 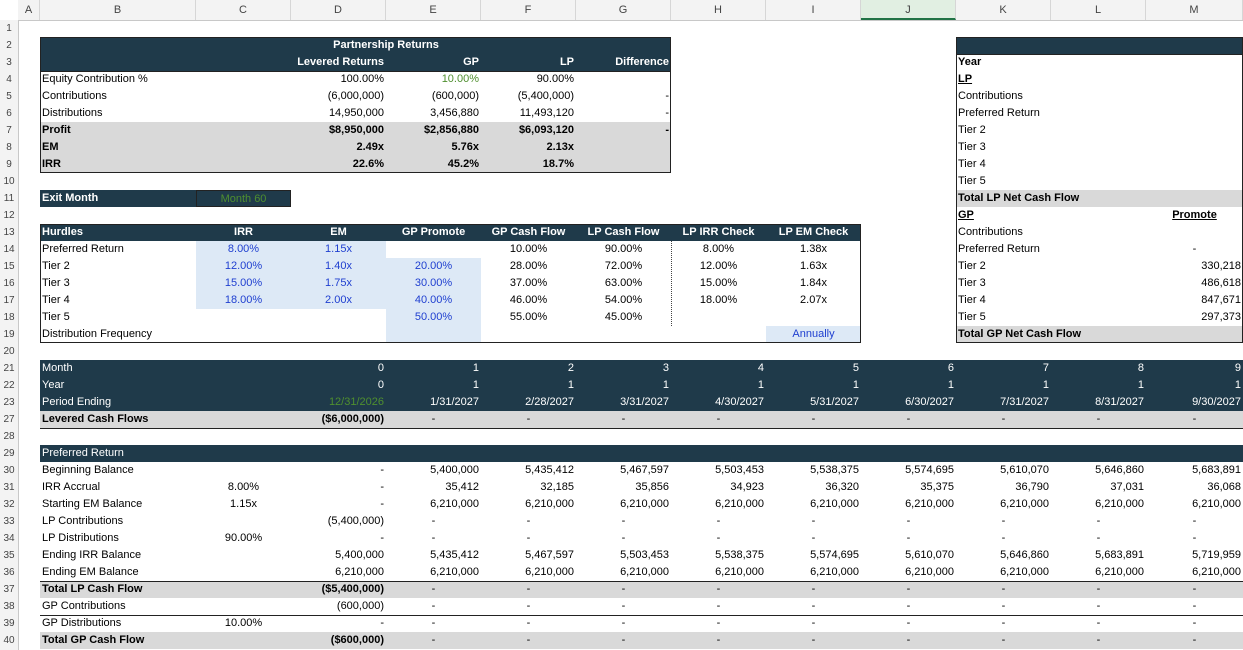 What do you see at coordinates (9, 300) in the screenshot?
I see `row-header-17: 17` at bounding box center [9, 300].